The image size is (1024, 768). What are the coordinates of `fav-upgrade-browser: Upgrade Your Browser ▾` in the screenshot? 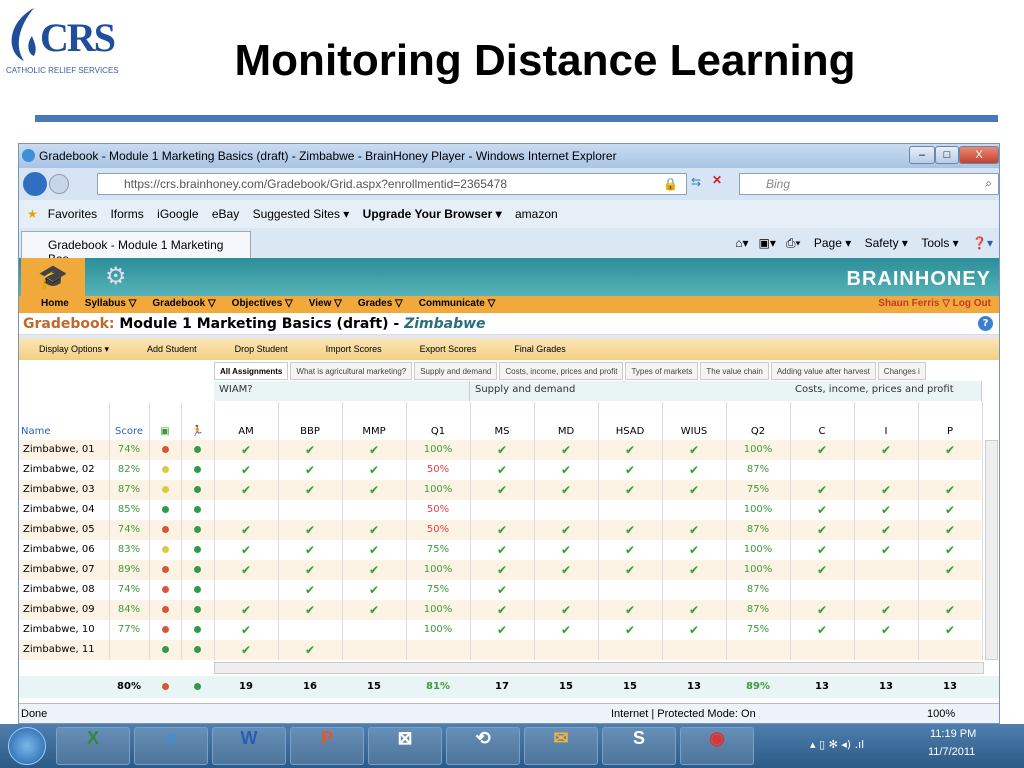 It's located at (432, 214).